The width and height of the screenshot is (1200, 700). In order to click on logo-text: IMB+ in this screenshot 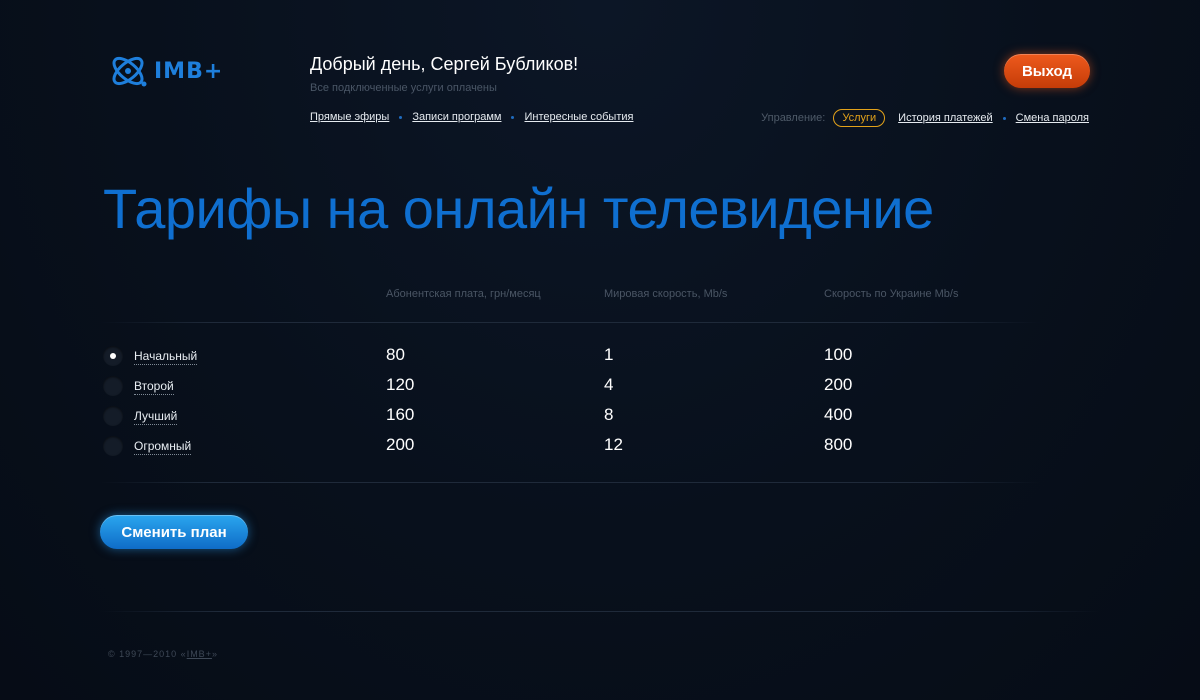, I will do `click(189, 71)`.